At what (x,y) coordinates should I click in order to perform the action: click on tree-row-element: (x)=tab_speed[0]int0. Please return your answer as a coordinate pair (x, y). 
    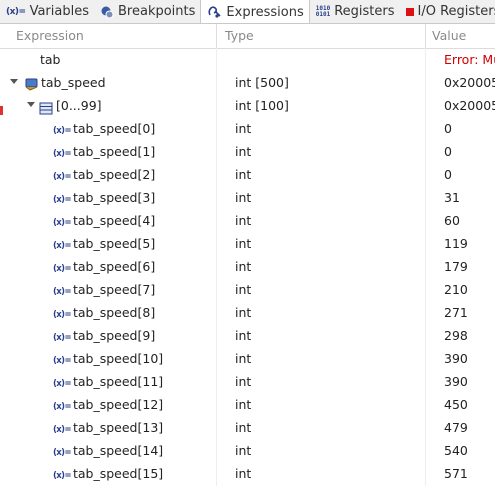
    Looking at the image, I should click on (247, 128).